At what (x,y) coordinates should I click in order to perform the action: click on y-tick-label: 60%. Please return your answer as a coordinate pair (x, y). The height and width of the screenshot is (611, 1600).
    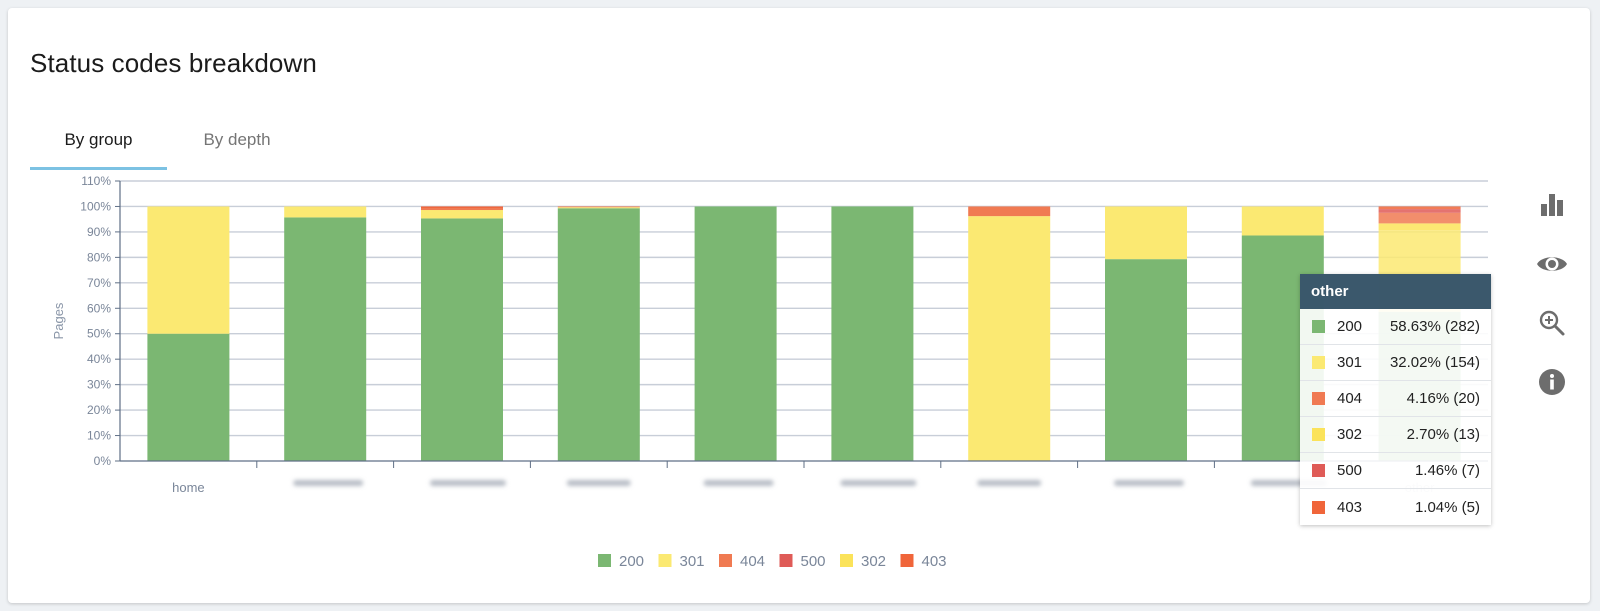
    Looking at the image, I should click on (99, 308).